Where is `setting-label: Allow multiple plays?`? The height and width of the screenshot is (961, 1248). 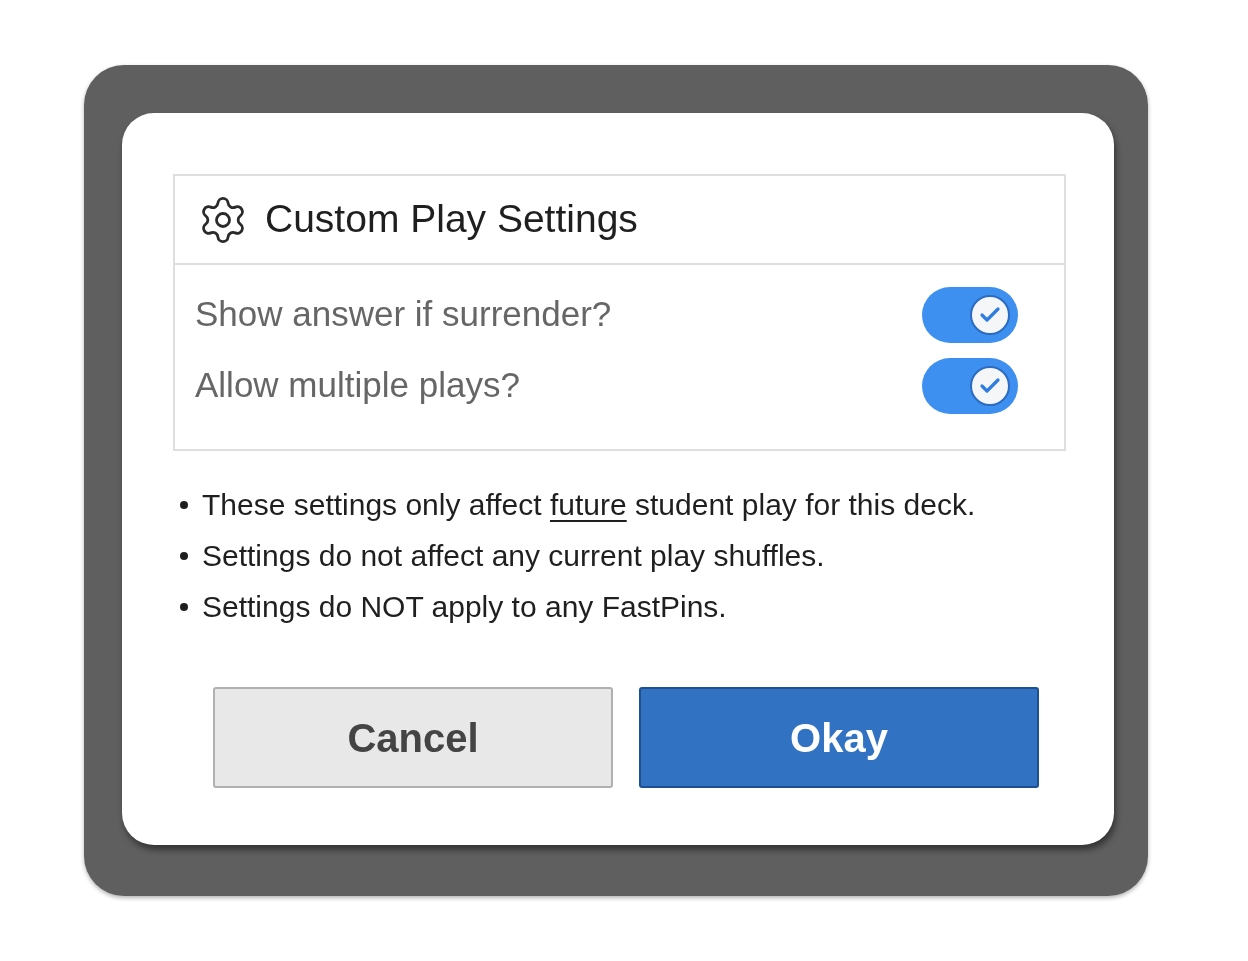
setting-label: Allow multiple plays? is located at coordinates (357, 385).